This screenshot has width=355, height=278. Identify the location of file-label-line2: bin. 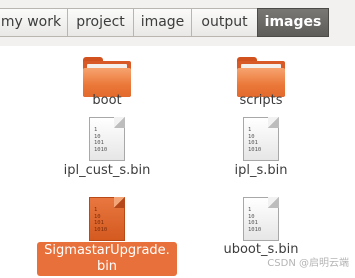
(107, 266).